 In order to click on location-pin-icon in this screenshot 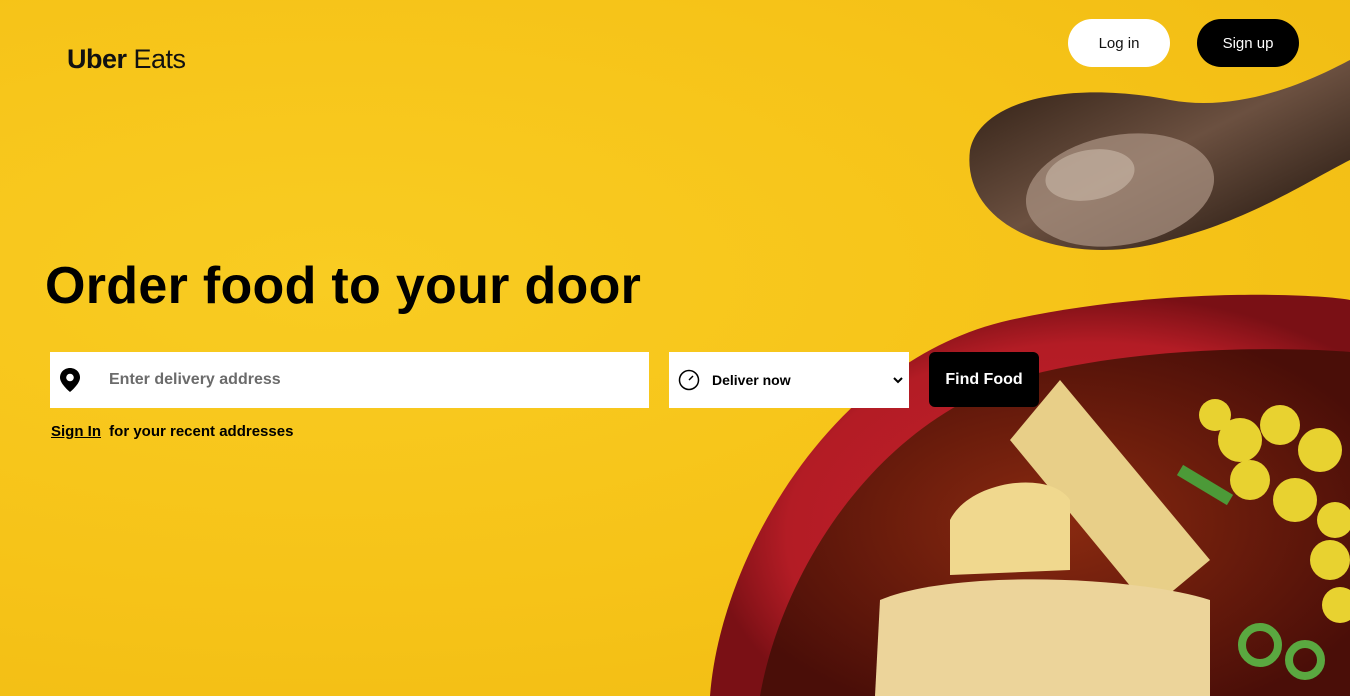, I will do `click(70, 380)`.